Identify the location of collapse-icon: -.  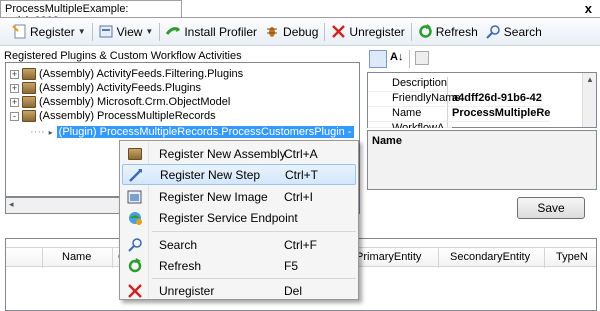
(14, 116).